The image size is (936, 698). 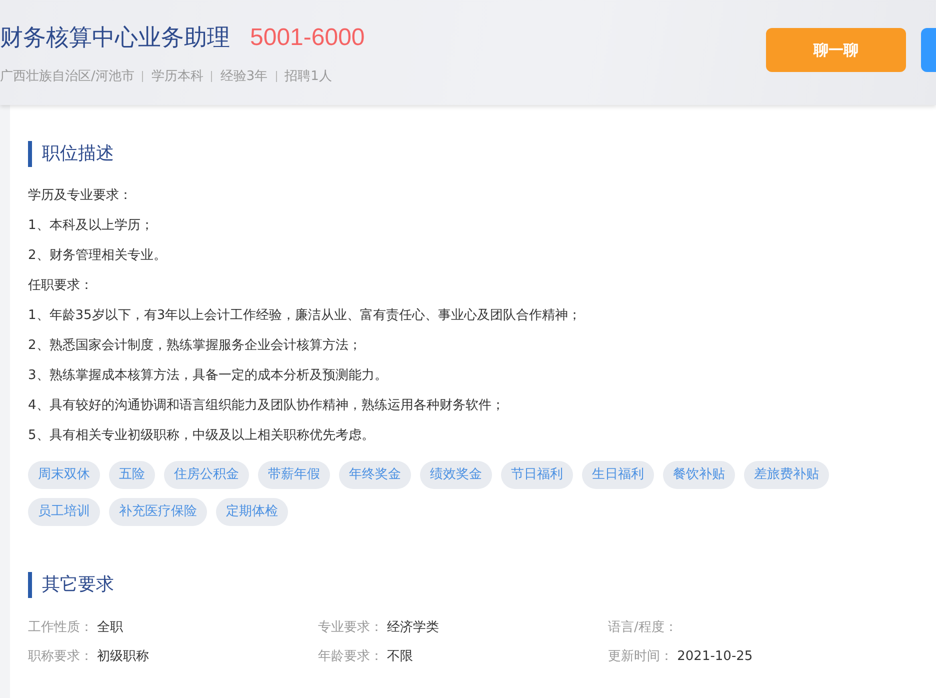 I want to click on benefit-tag: 带薪年假, so click(x=294, y=475).